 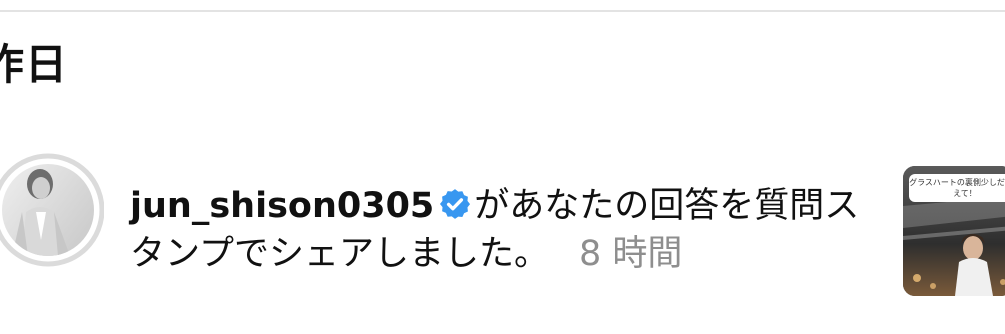 I want to click on avatar, so click(x=52, y=226).